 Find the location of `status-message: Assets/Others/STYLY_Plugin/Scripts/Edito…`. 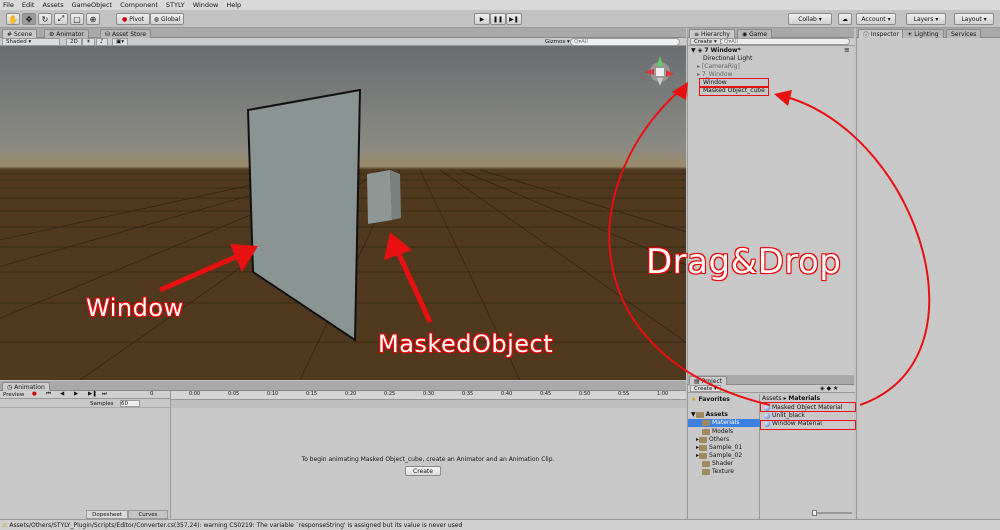

status-message: Assets/Others/STYLY_Plugin/Scripts/Edito… is located at coordinates (236, 525).